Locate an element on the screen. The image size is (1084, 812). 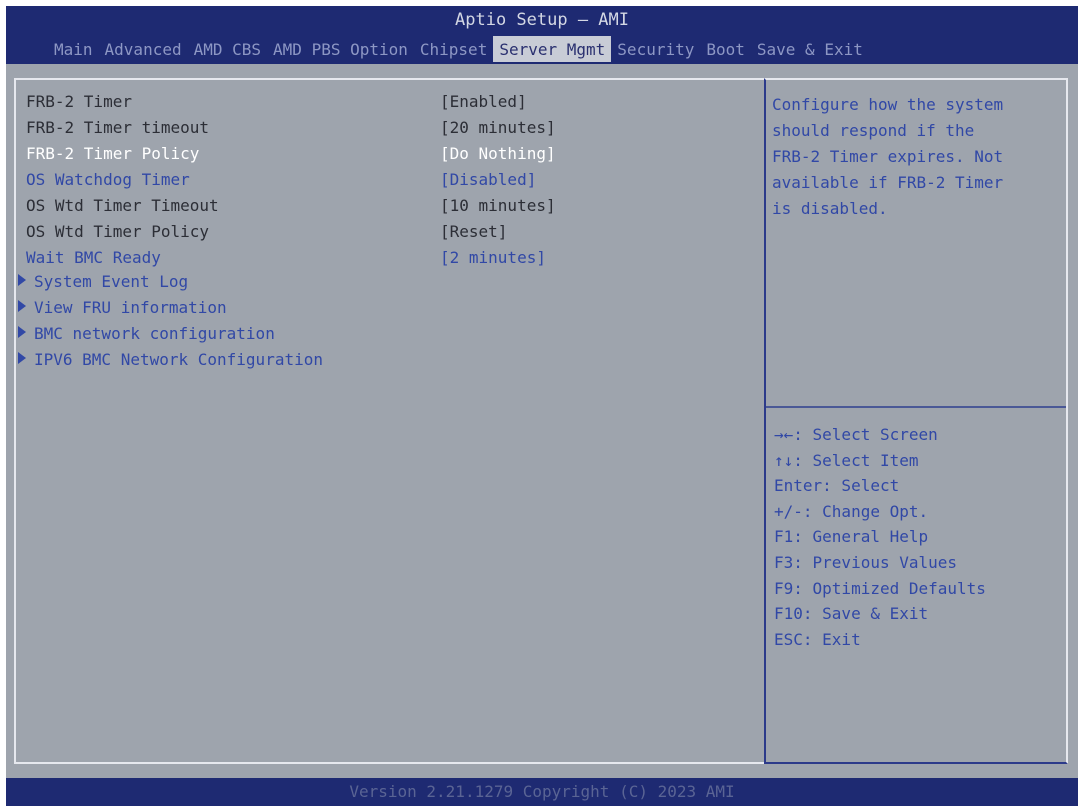
key-hint-select-screen: →←: Select Screen is located at coordinates (856, 434).